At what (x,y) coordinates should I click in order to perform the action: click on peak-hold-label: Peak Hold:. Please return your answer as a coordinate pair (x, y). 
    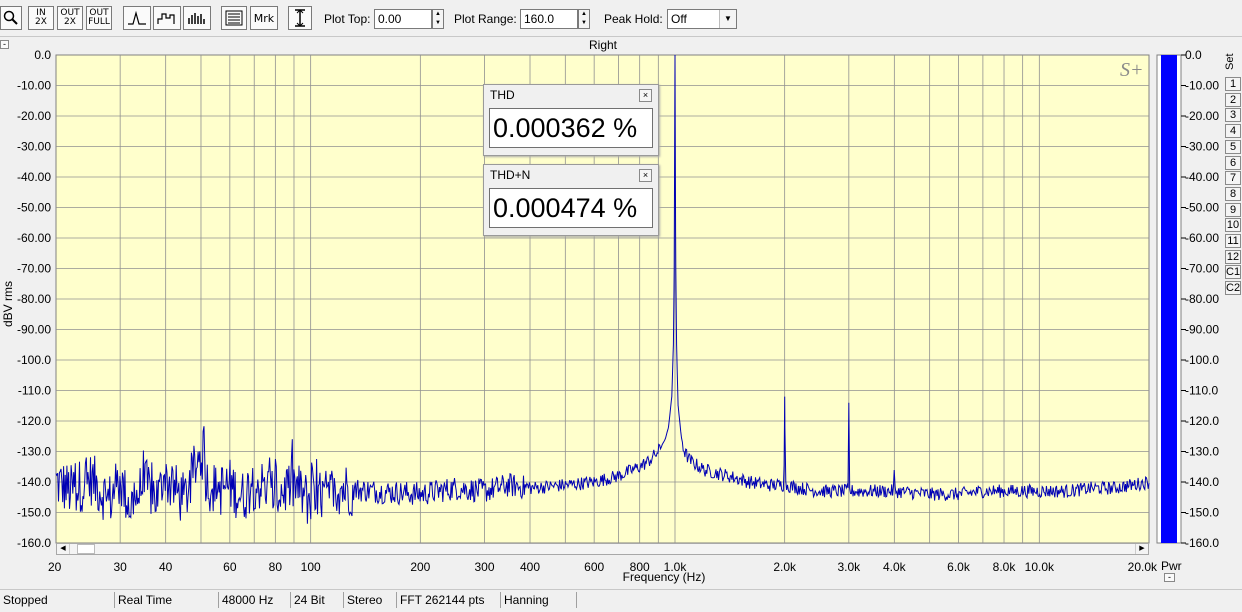
    Looking at the image, I should click on (633, 19).